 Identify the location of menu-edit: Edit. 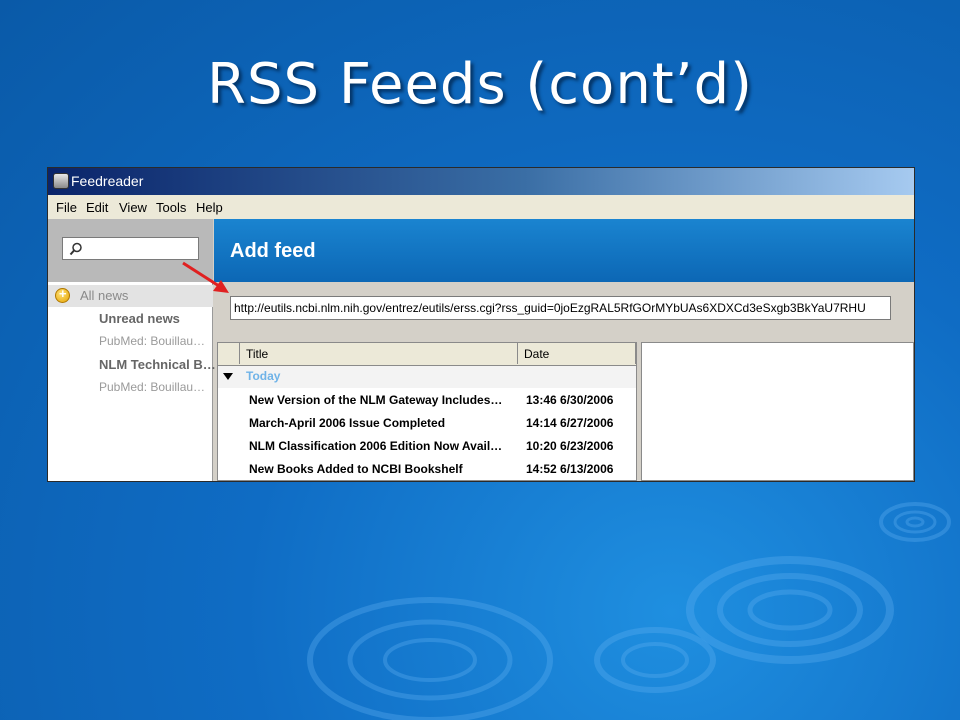
(97, 207).